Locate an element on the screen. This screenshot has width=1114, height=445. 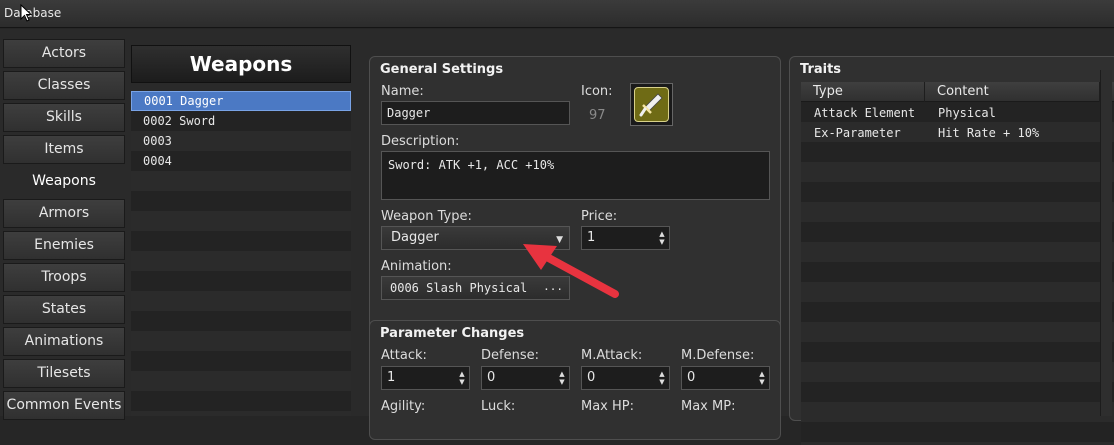
tab-skills: Skills is located at coordinates (64, 117).